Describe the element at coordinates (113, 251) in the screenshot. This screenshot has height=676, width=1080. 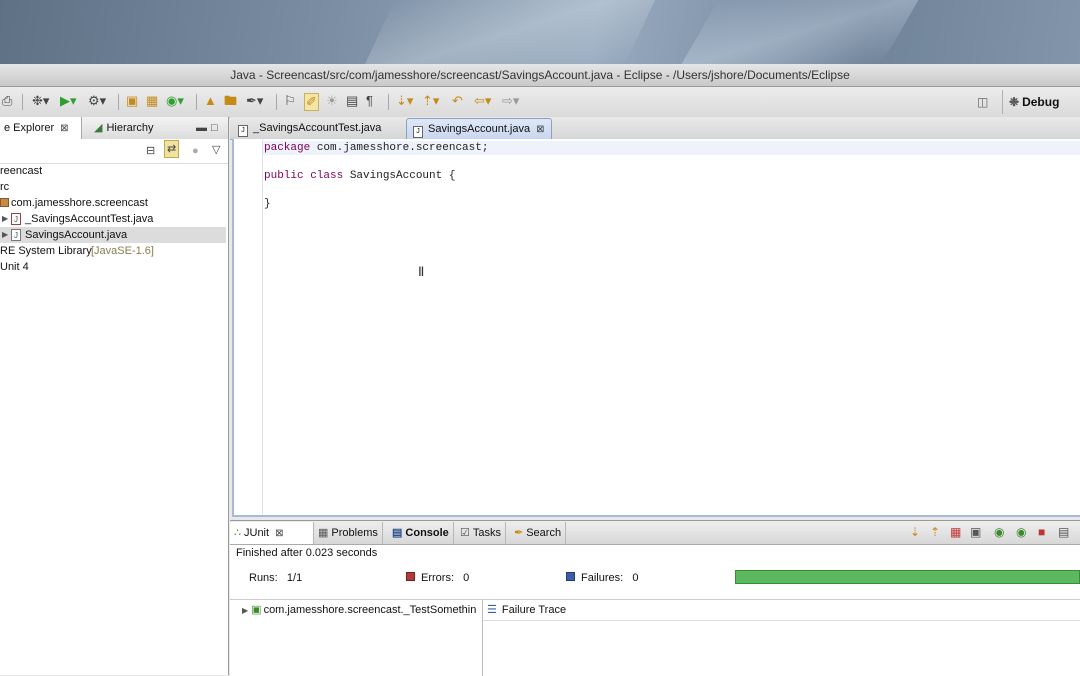
I see `tree-item-jre-library: RE System Library [JavaSE-1.6]` at that location.